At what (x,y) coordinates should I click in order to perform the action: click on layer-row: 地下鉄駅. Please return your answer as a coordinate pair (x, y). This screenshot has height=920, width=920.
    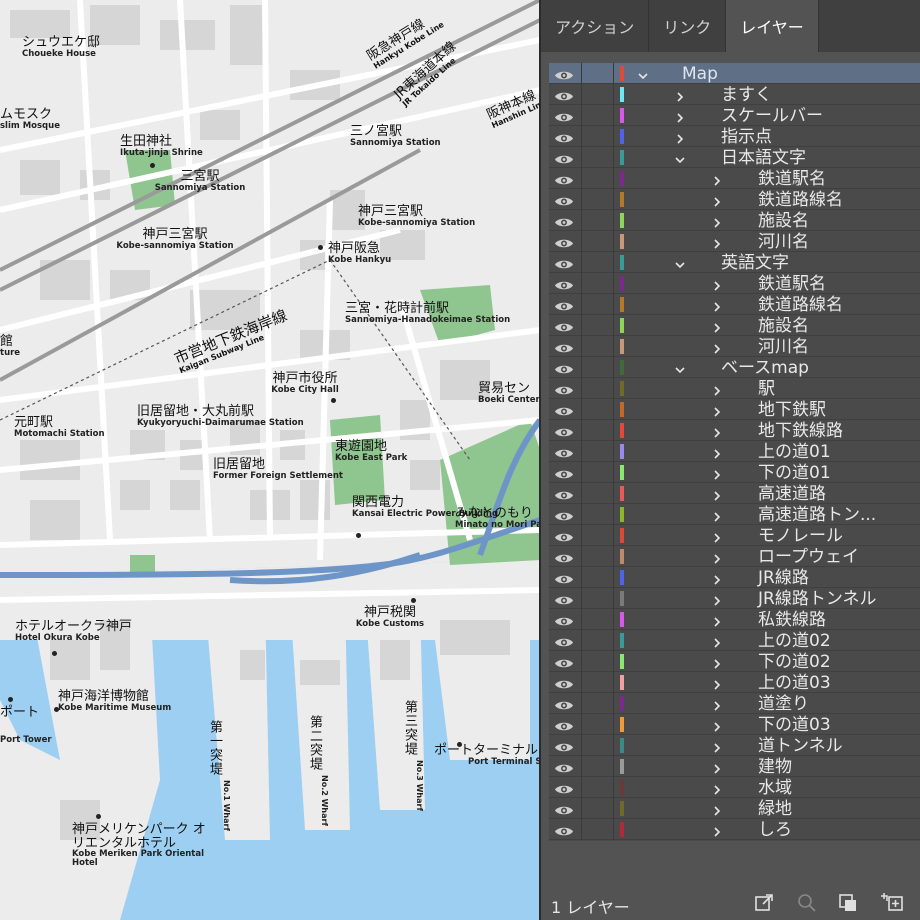
    Looking at the image, I should click on (734, 409).